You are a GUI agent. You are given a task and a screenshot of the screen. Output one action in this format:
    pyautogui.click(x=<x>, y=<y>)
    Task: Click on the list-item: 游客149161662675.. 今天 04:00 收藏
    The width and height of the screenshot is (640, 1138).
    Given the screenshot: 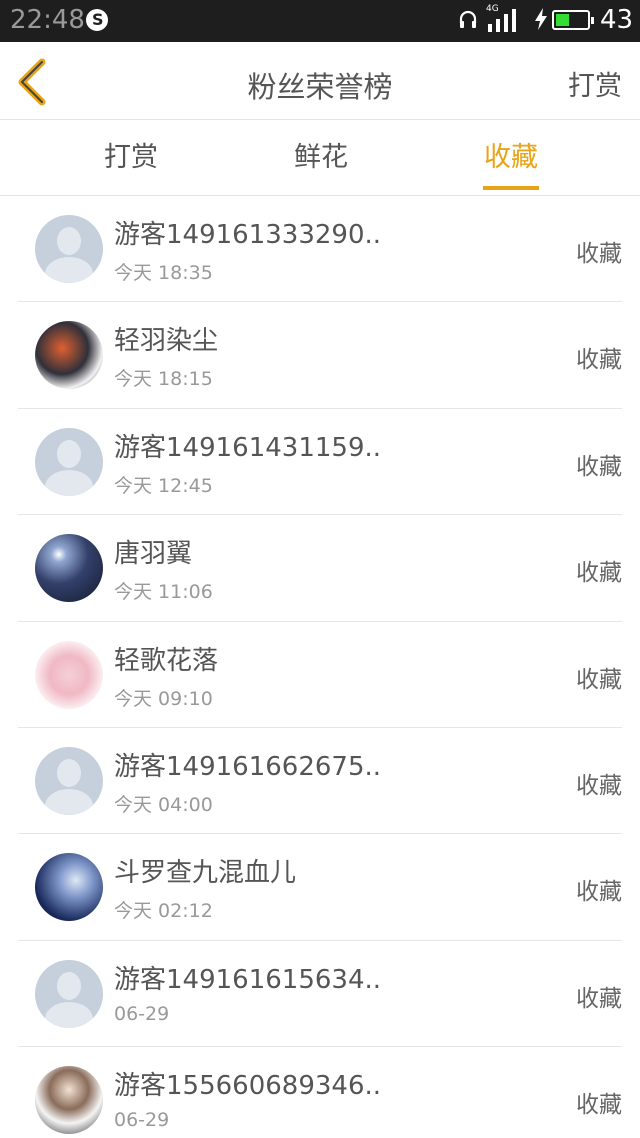 What is the action you would take?
    pyautogui.click(x=320, y=781)
    